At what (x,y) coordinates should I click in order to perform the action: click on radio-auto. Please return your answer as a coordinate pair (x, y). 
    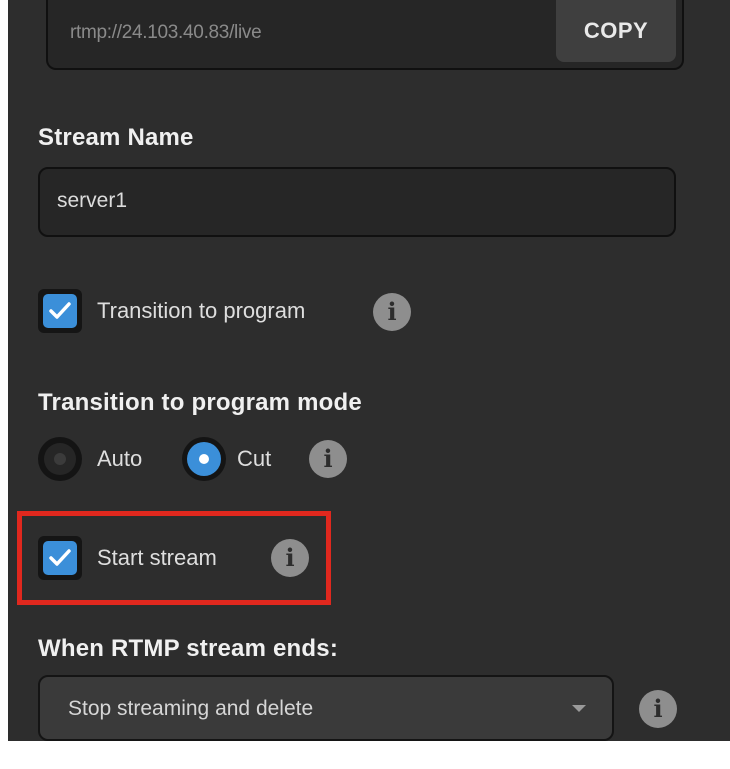
    Looking at the image, I should click on (60, 459).